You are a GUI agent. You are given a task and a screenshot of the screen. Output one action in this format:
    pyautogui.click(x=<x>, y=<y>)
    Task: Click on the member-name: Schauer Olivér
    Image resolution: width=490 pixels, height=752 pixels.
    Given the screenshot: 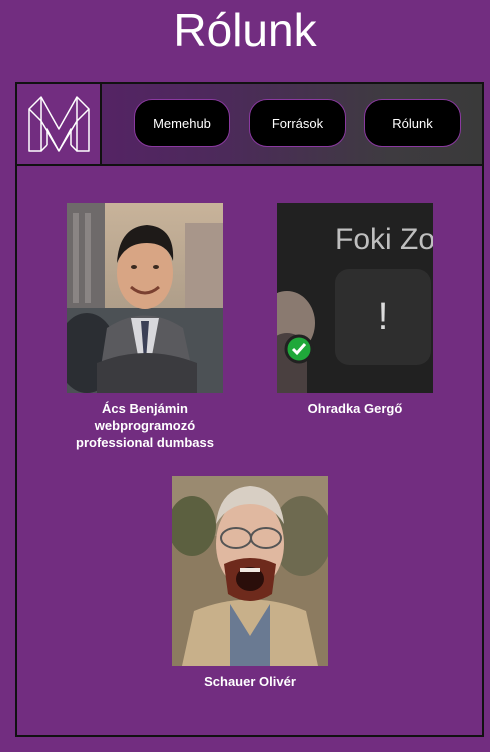 What is the action you would take?
    pyautogui.click(x=250, y=681)
    